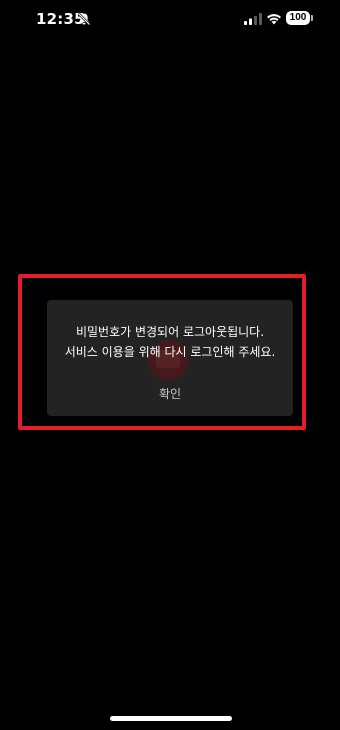  I want to click on status-bar: 12:35 100, so click(170, 20).